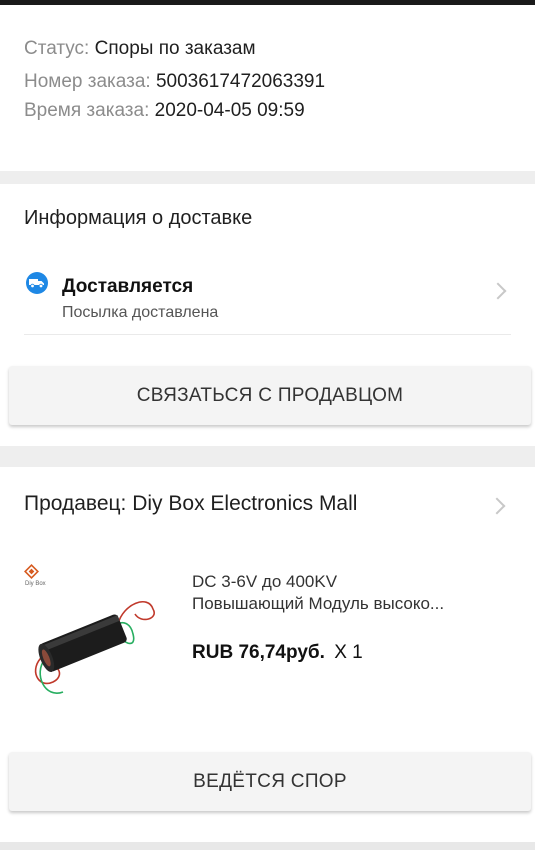  What do you see at coordinates (127, 287) in the screenshot?
I see `delivery-status-title: Доставляется` at bounding box center [127, 287].